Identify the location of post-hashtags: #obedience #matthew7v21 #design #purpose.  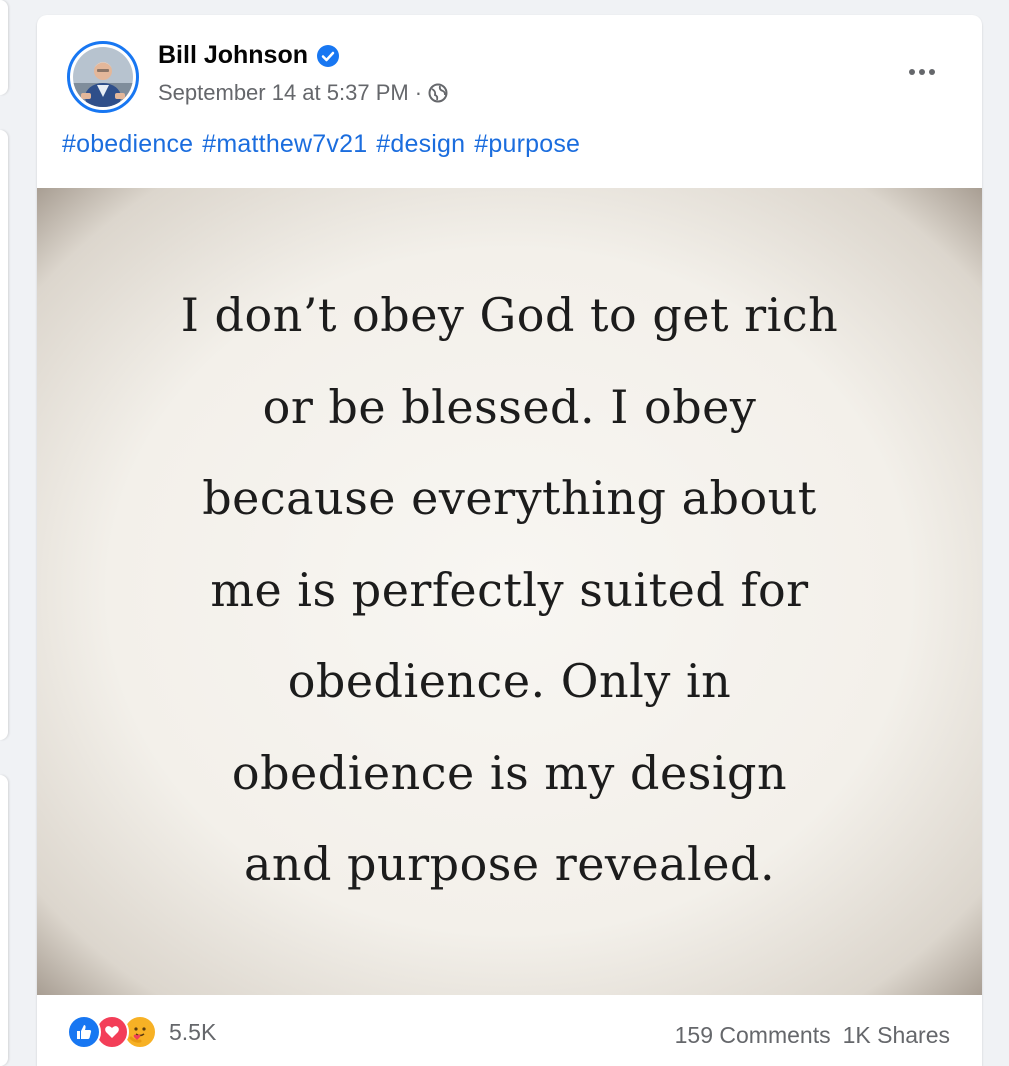
(321, 144).